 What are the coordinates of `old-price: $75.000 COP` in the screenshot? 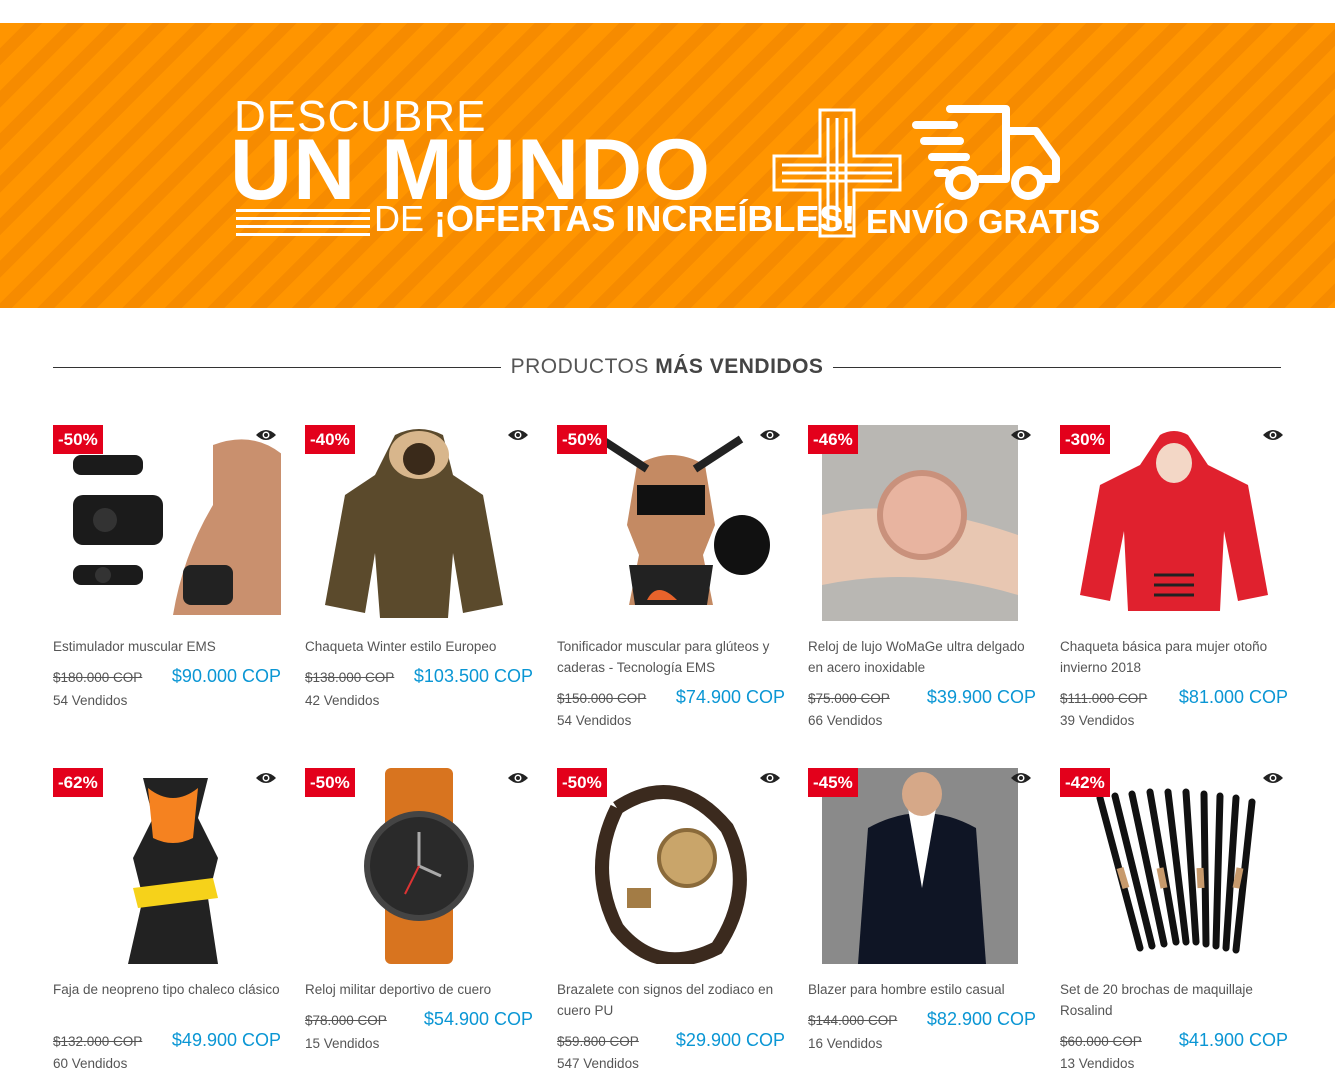 It's located at (849, 698).